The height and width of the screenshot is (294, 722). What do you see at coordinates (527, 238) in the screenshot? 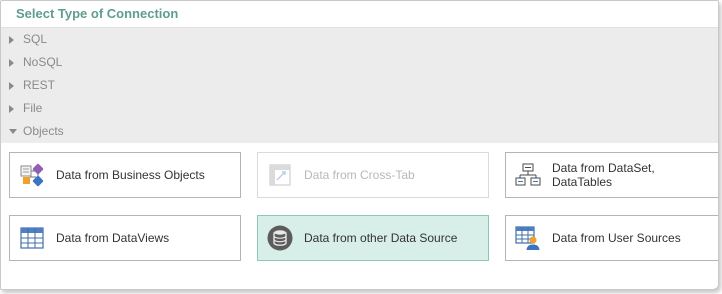
I see `user-source-icon` at bounding box center [527, 238].